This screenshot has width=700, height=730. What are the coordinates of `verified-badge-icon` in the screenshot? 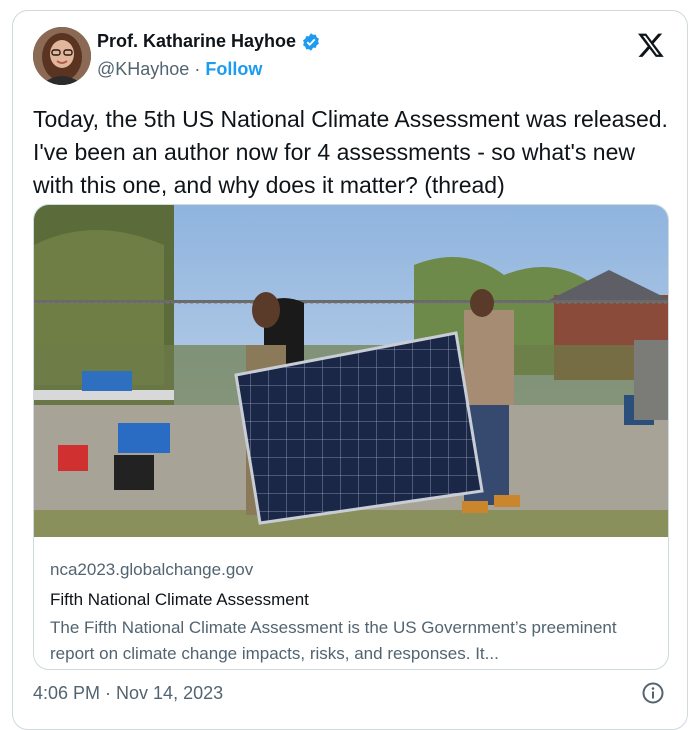 It's located at (311, 41).